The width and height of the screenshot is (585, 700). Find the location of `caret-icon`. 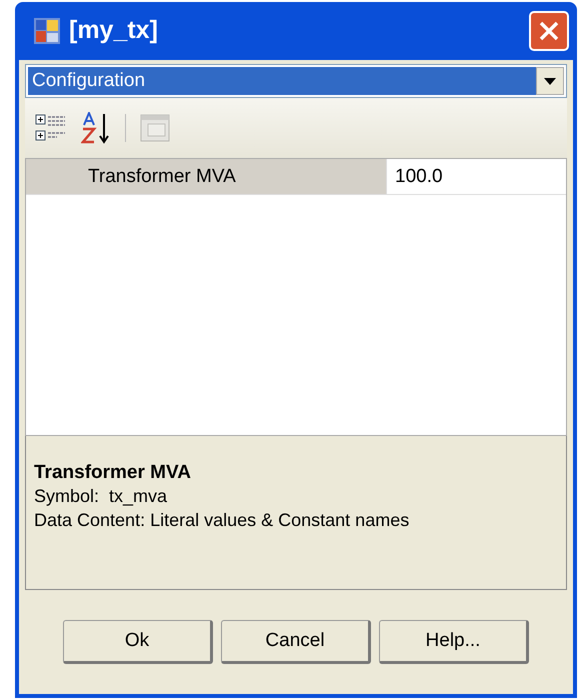

caret-icon is located at coordinates (550, 81).